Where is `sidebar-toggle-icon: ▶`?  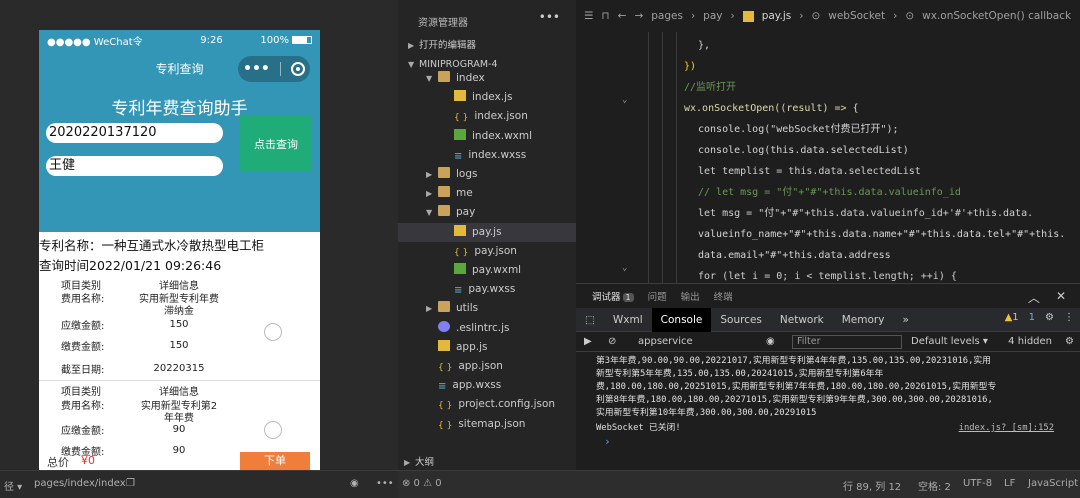 sidebar-toggle-icon: ▶ is located at coordinates (588, 341).